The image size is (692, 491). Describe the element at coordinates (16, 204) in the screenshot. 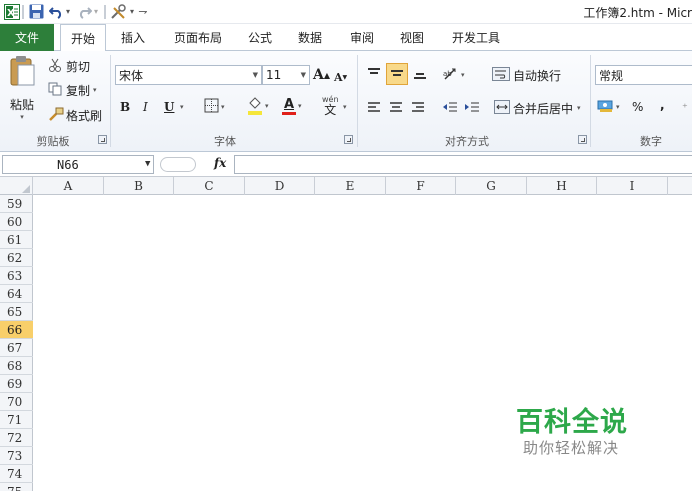

I see `row-header: 59` at that location.